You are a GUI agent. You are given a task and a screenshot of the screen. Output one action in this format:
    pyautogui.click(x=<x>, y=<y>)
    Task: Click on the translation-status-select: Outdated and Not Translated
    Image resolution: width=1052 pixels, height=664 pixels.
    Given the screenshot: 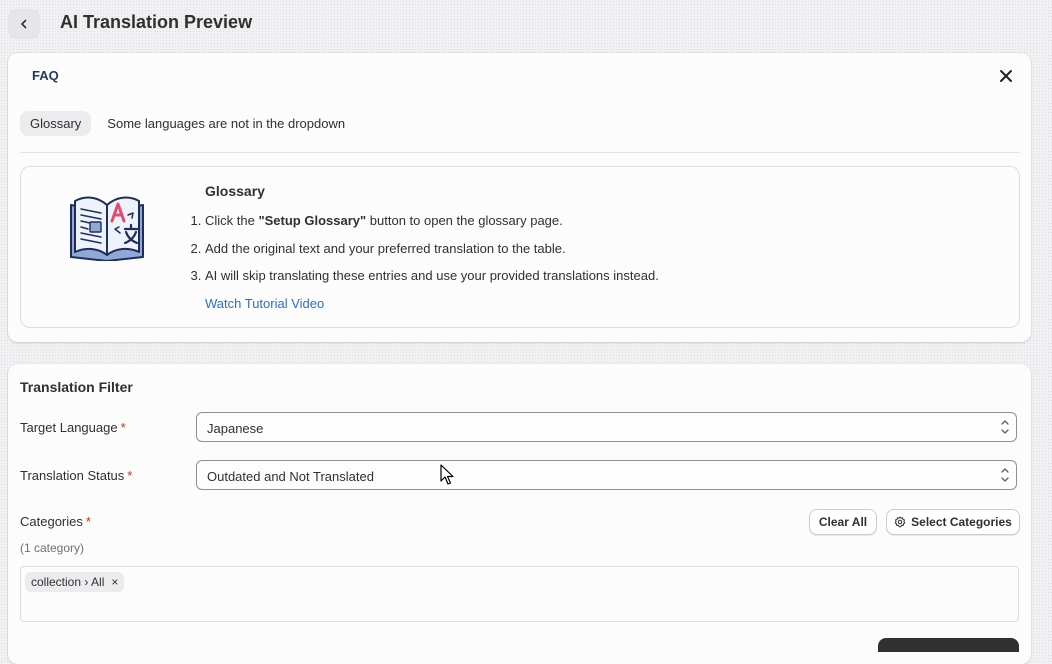 What is the action you would take?
    pyautogui.click(x=606, y=475)
    